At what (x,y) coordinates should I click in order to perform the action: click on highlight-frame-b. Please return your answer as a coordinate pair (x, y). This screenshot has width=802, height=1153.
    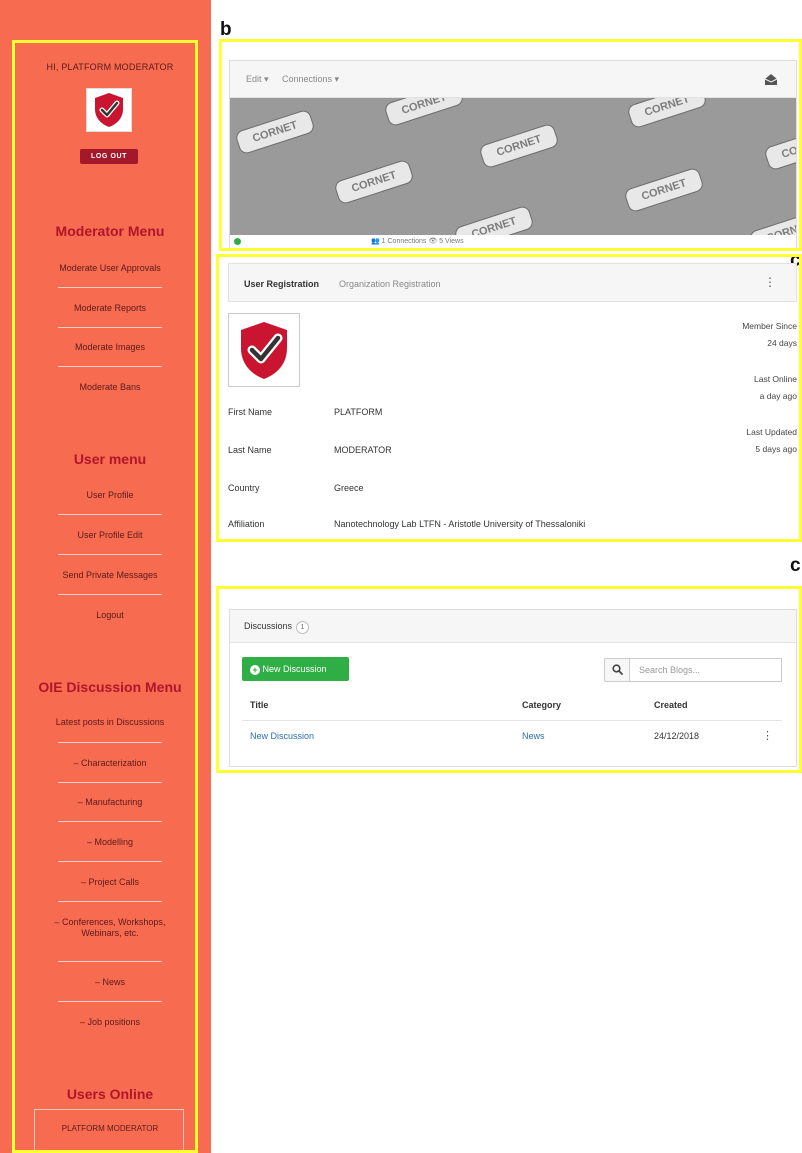
    Looking at the image, I should click on (510, 145).